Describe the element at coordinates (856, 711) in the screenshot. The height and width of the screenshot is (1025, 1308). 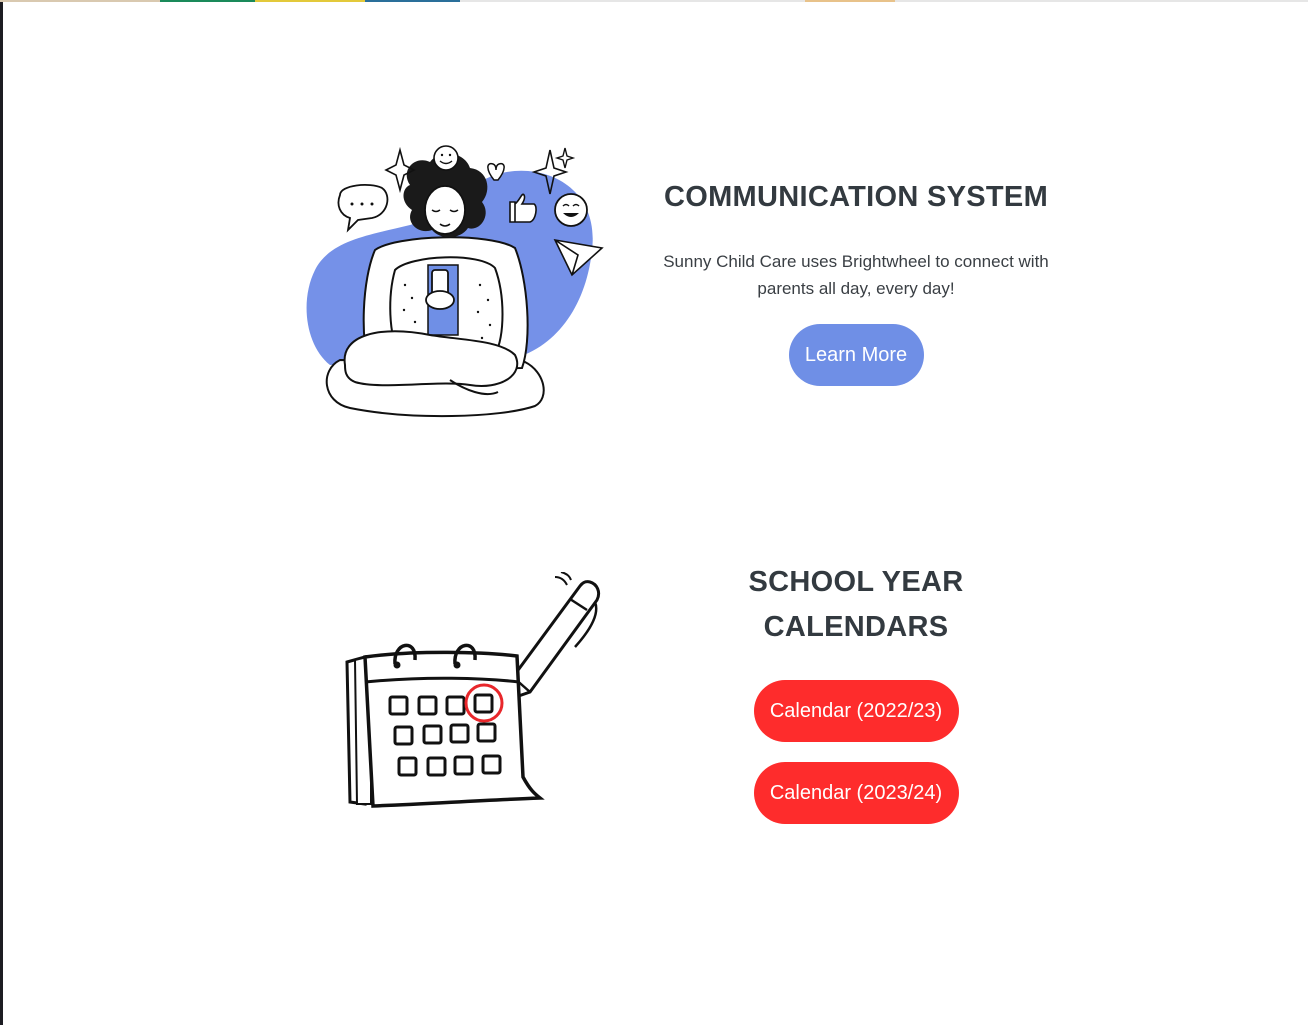
I see `calendar-2022-23-button: Calendar (2022/23)` at that location.